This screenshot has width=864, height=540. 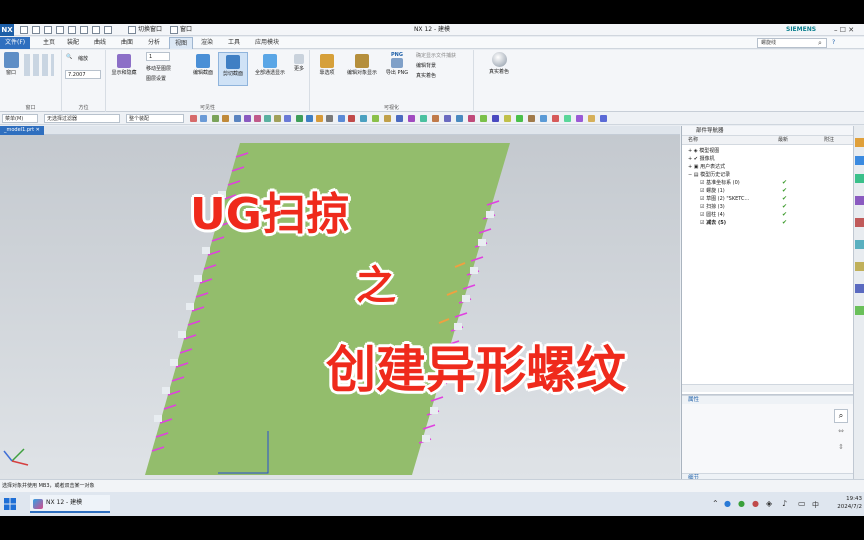 I want to click on true-shading-button: 真实着色, so click(x=499, y=63).